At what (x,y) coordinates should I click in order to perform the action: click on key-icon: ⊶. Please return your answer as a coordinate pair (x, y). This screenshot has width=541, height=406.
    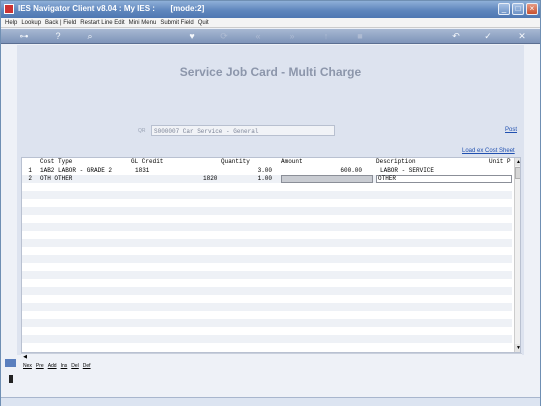
    Looking at the image, I should click on (24, 36).